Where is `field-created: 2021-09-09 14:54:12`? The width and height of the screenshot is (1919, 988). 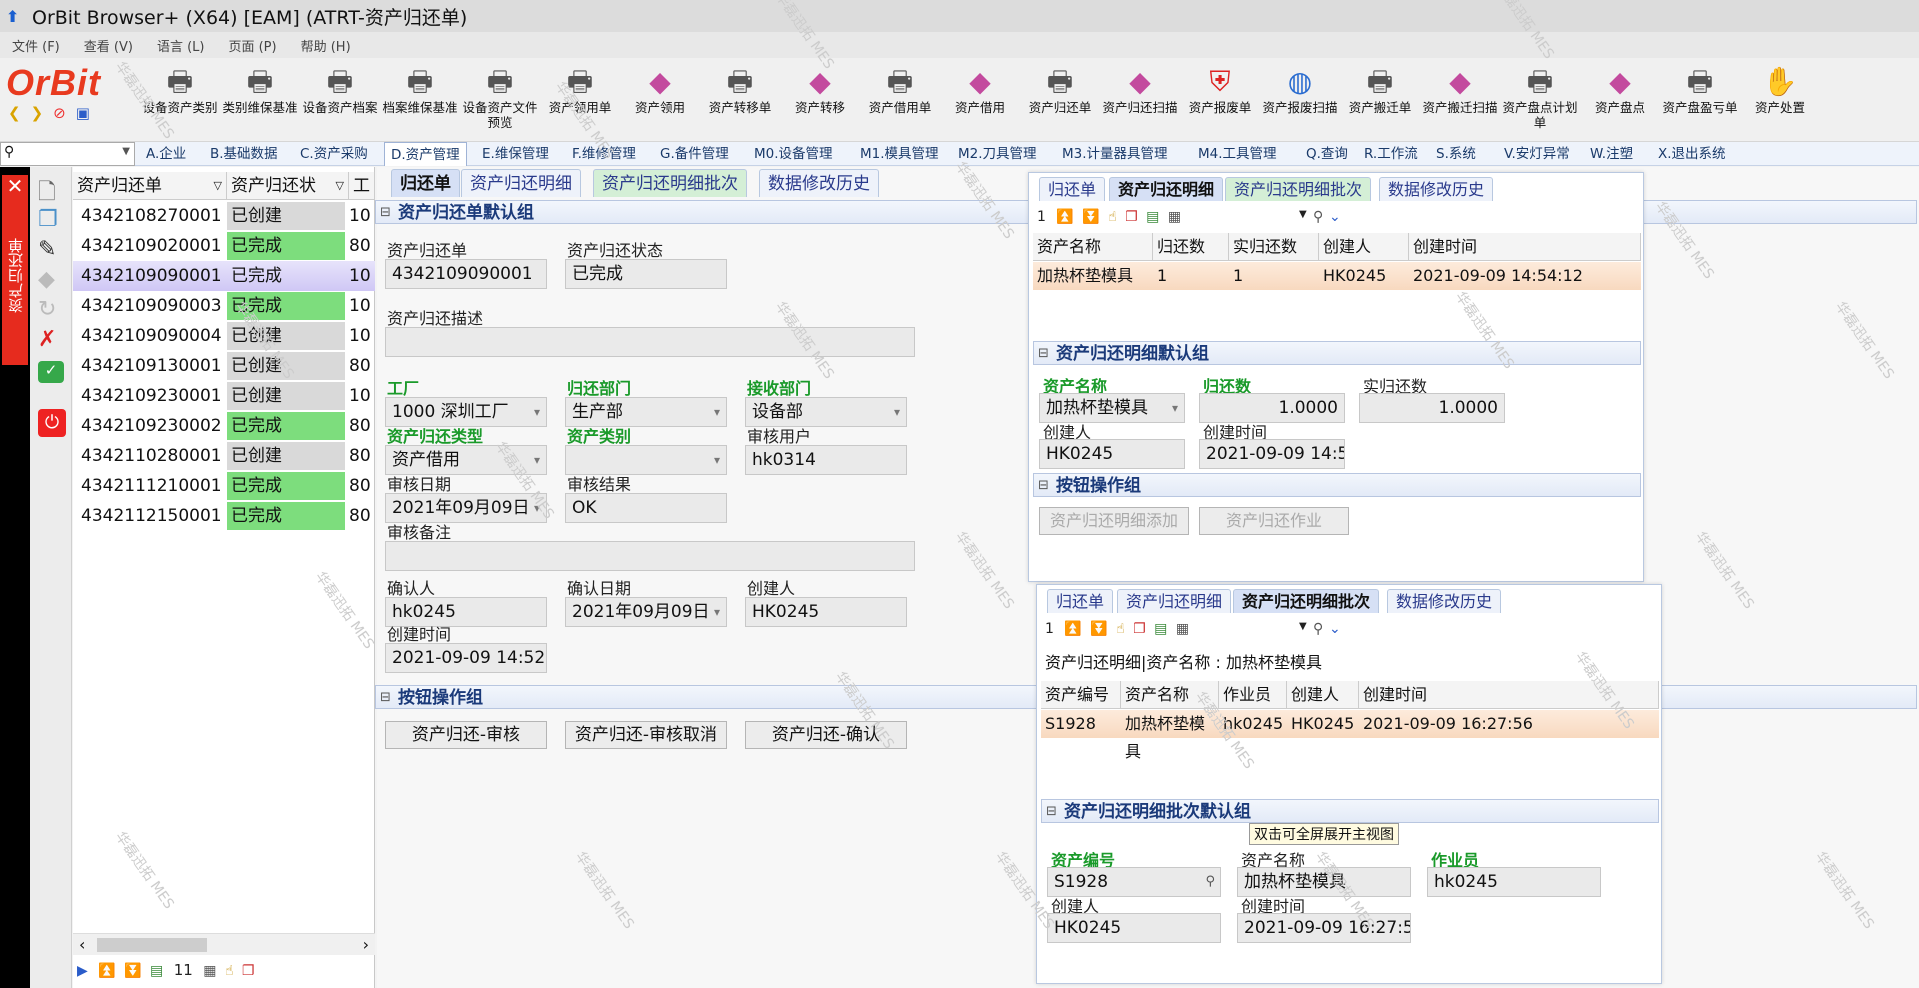
field-created: 2021-09-09 14:54:12 is located at coordinates (1272, 454).